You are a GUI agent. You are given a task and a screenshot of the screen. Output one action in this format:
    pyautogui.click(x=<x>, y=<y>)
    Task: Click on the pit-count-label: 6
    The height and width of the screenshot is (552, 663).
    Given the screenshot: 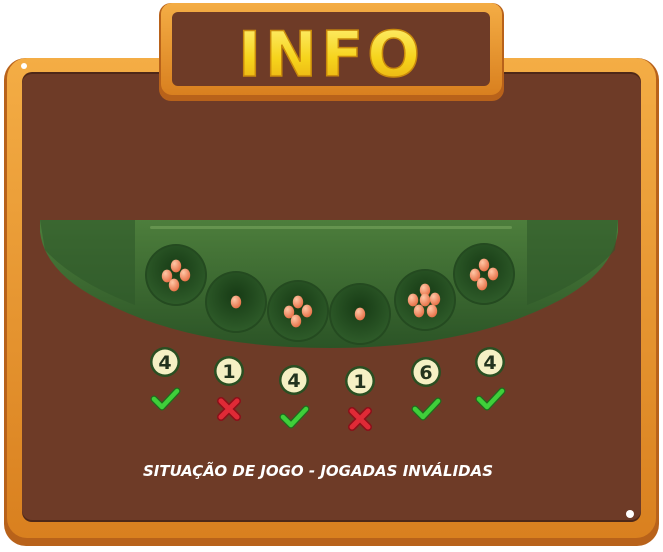 What is the action you would take?
    pyautogui.click(x=425, y=373)
    